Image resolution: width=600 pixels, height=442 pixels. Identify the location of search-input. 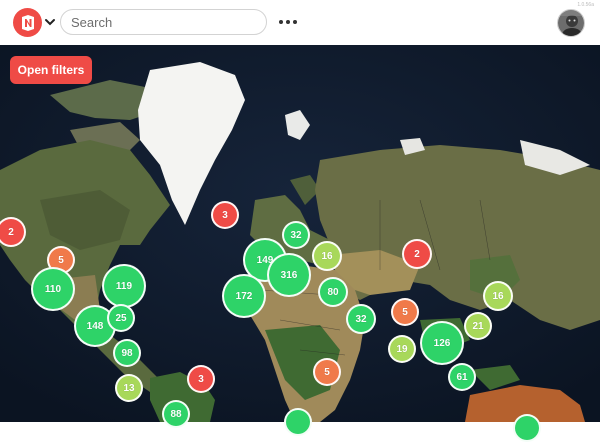
(163, 22).